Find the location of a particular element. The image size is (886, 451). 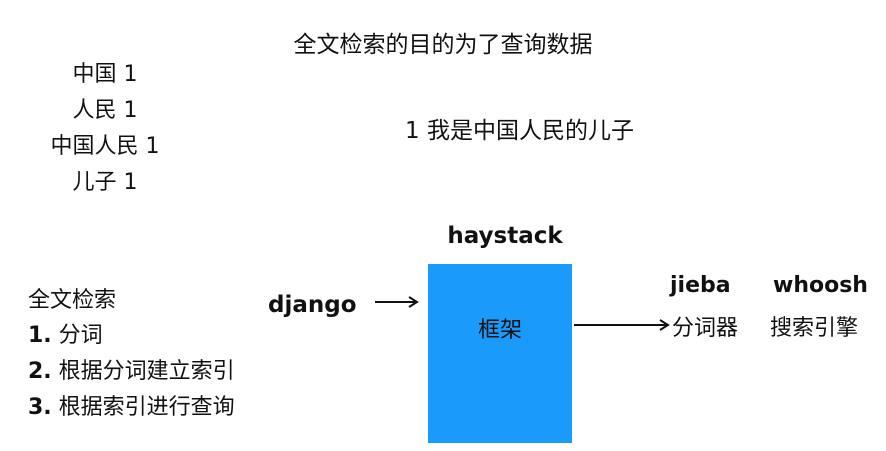

index-term: 中国 1 is located at coordinates (105, 74).